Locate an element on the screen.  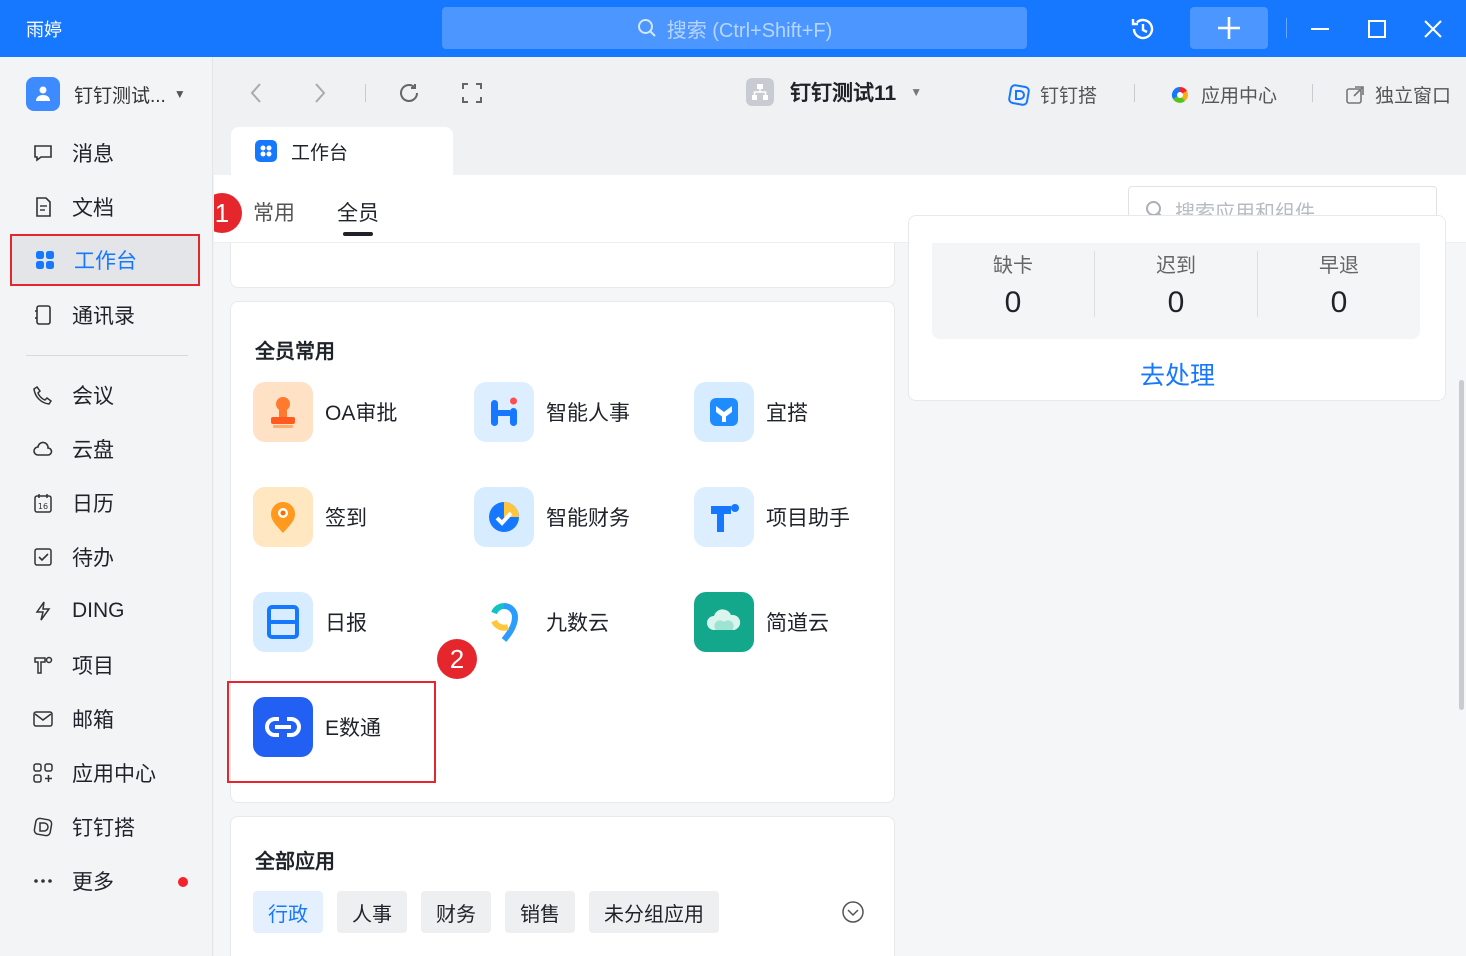
toolbar: 钉钉测试11 ▼ 钉钉搭 应用中心 独立窗口 is located at coordinates (840, 92).